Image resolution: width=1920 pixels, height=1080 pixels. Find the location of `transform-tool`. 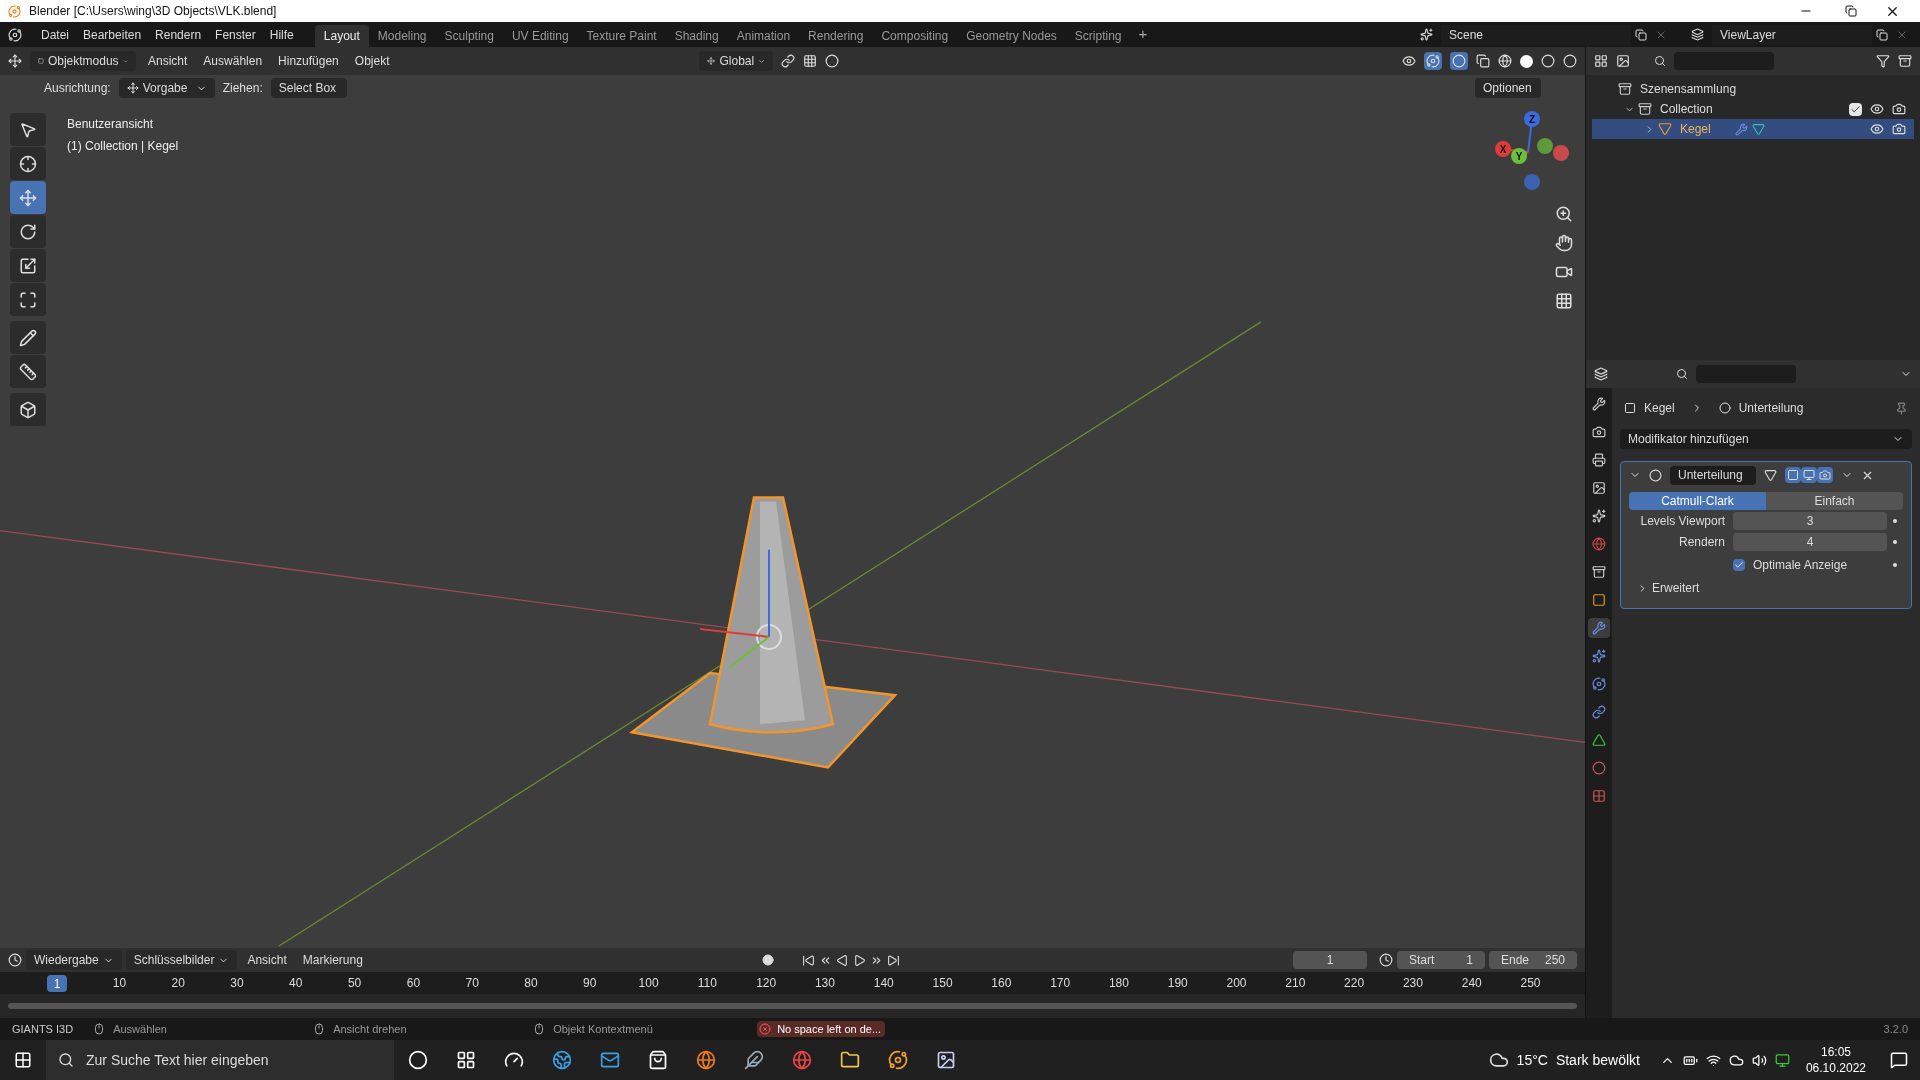

transform-tool is located at coordinates (28, 299).